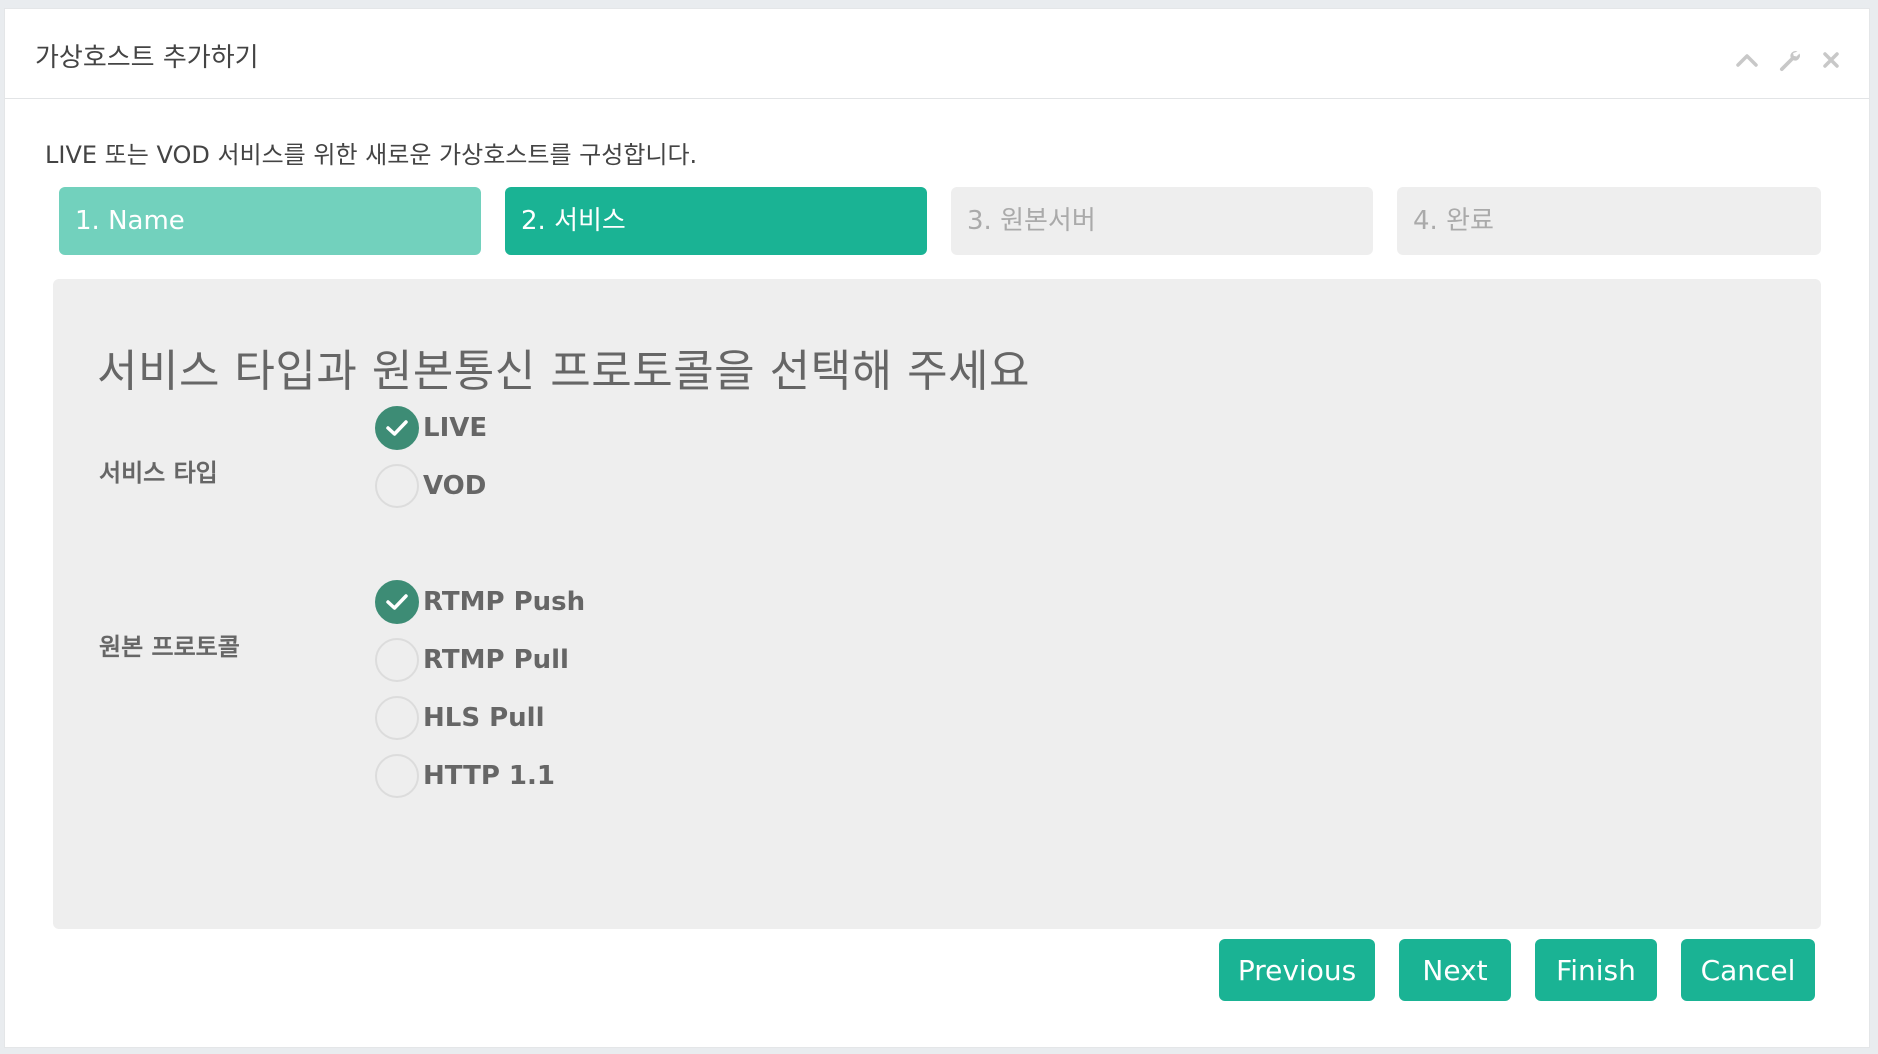  Describe the element at coordinates (484, 718) in the screenshot. I see `radio-label: HLS Pull` at that location.